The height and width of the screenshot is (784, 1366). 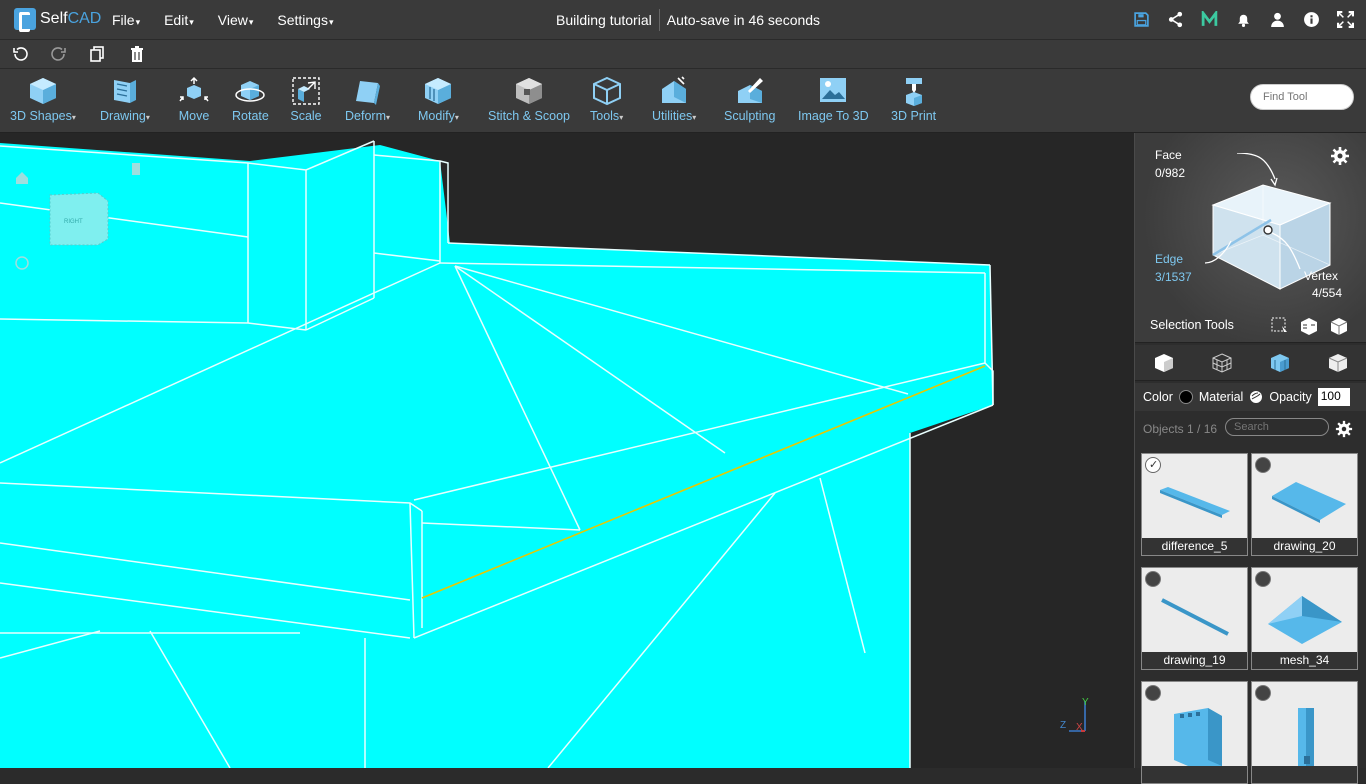 I want to click on tool-utilities: Utilities, so click(x=674, y=99).